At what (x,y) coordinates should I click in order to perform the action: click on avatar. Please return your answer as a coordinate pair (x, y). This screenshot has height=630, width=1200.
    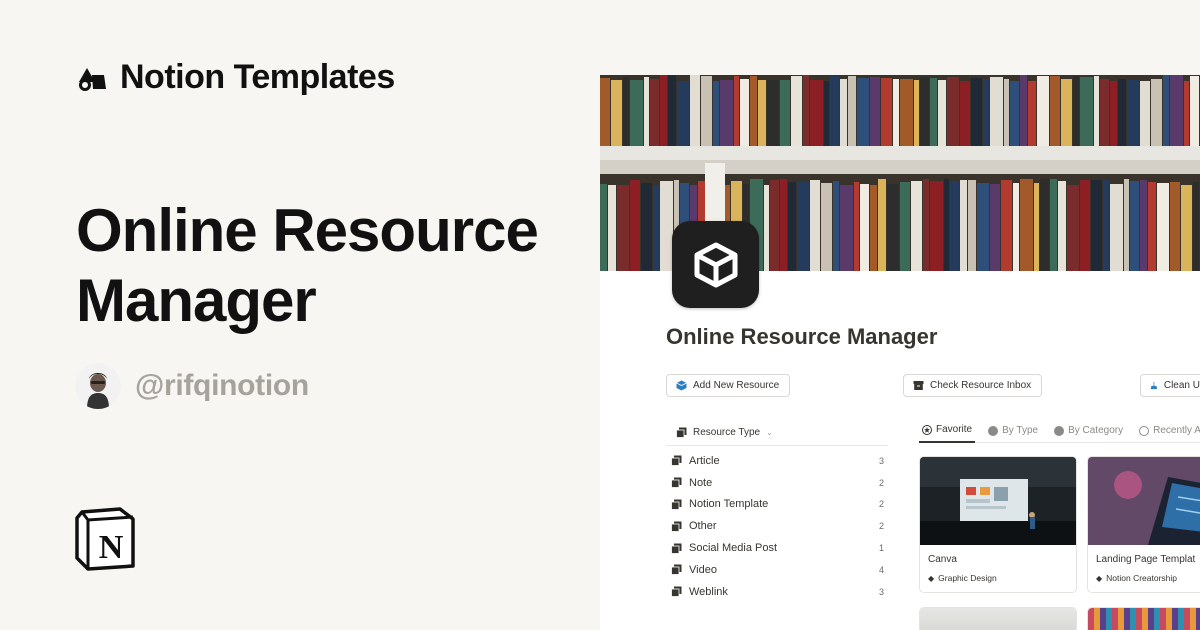
    Looking at the image, I should click on (98, 386).